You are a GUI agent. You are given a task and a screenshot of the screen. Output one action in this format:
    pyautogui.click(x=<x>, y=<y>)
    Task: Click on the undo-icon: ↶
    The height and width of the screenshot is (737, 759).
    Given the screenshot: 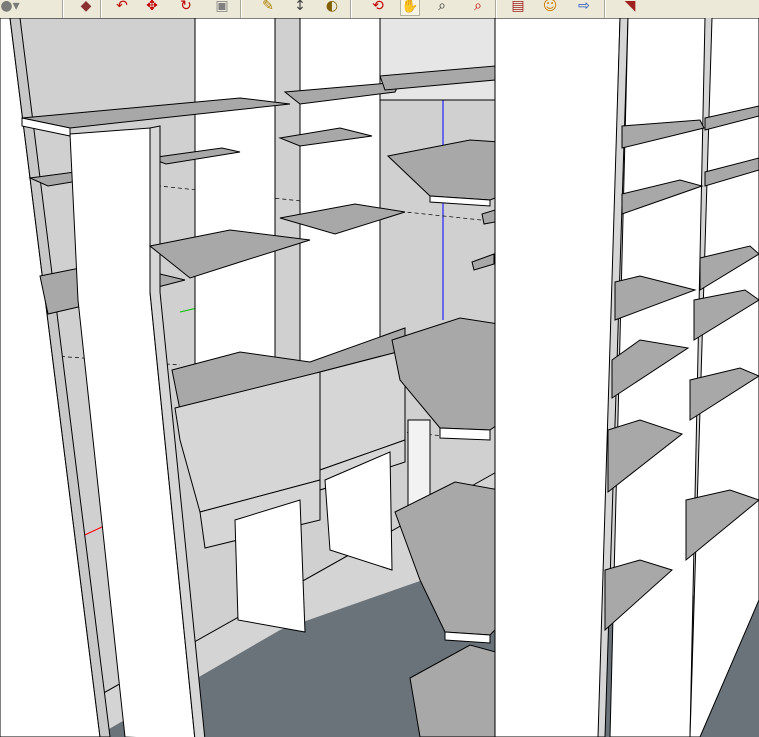 What is the action you would take?
    pyautogui.click(x=122, y=8)
    